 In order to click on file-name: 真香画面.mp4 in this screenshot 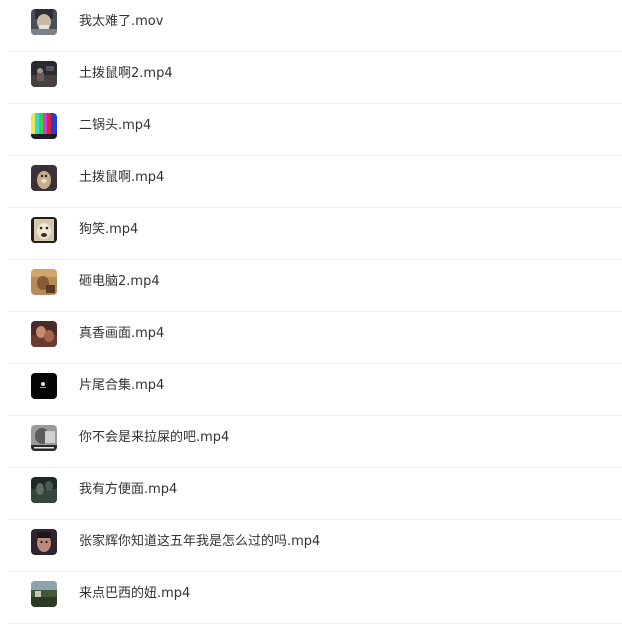, I will do `click(122, 333)`.